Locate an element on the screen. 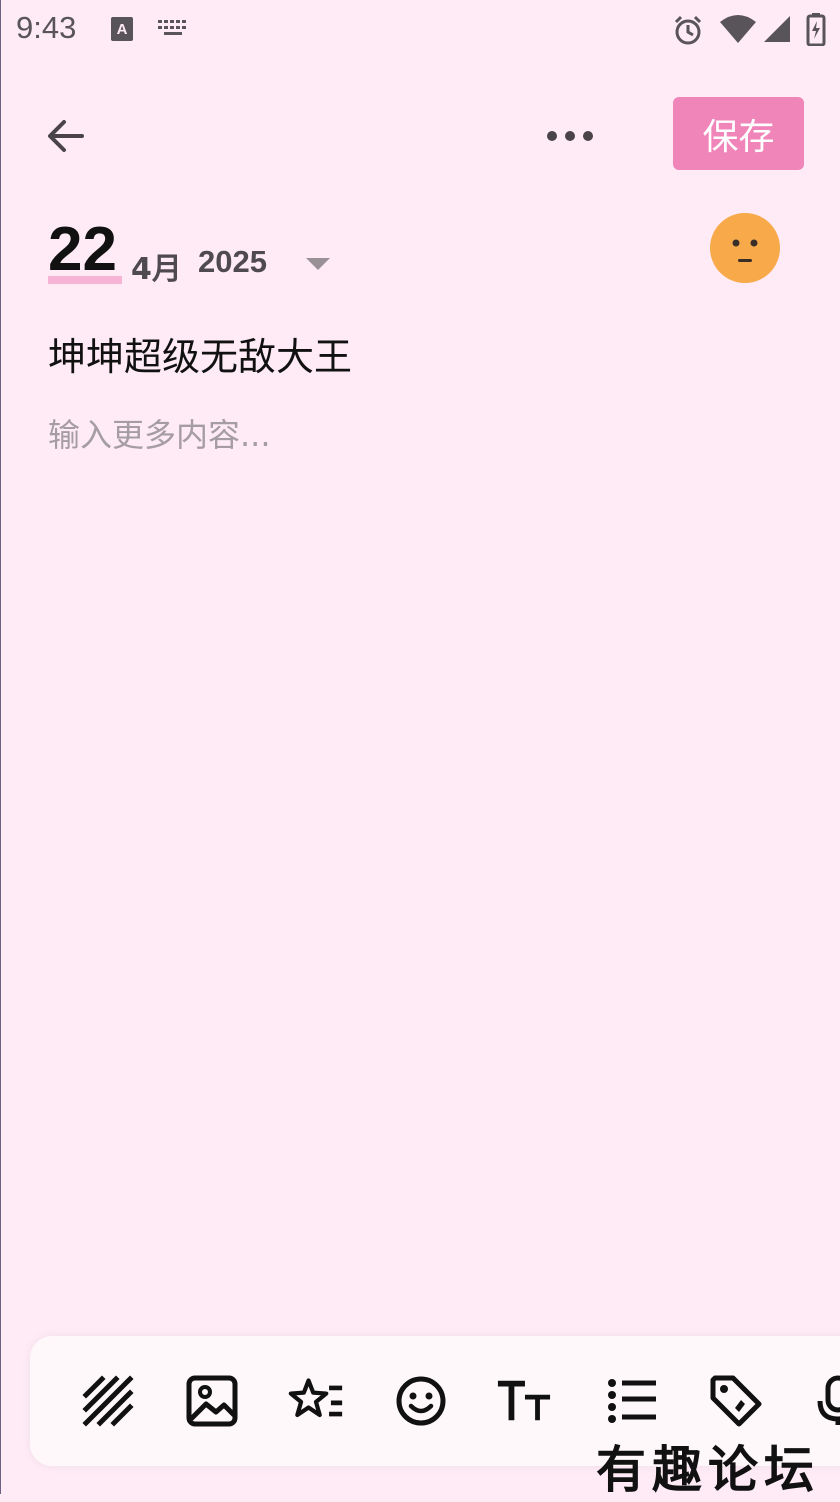 The height and width of the screenshot is (1502, 840). signal-icon is located at coordinates (777, 29).